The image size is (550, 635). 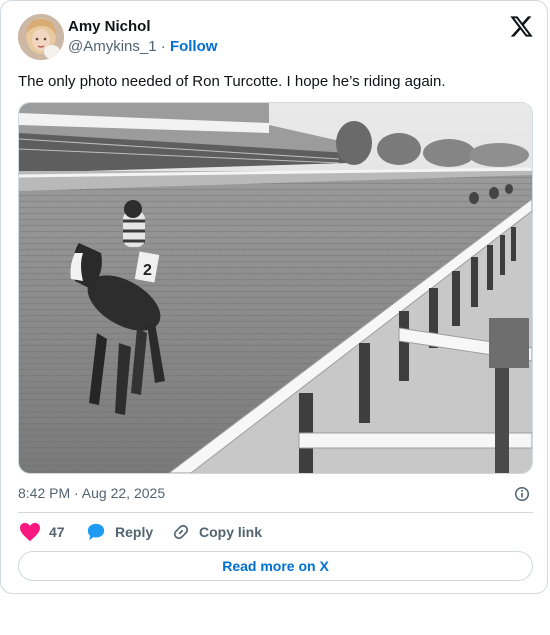 What do you see at coordinates (194, 46) in the screenshot?
I see `follow-button: Follow` at bounding box center [194, 46].